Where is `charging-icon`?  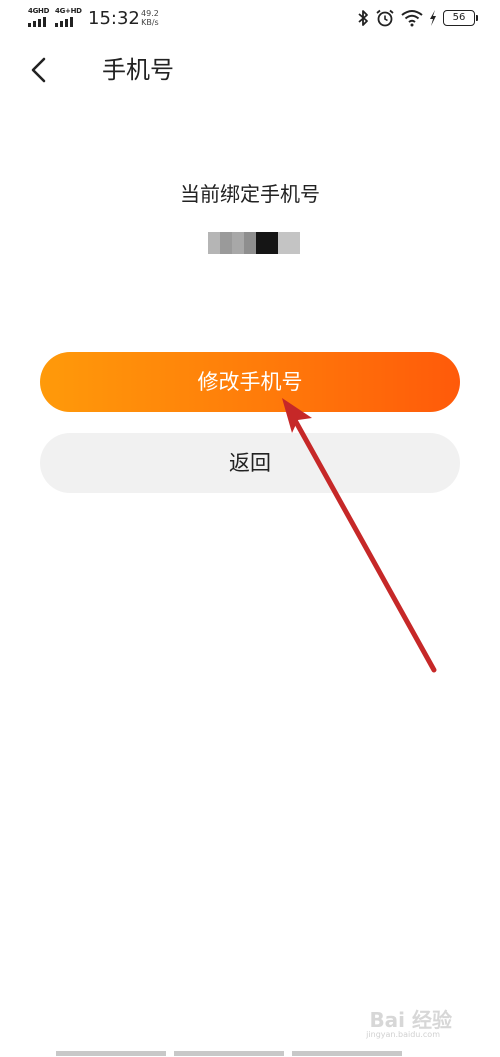
charging-icon is located at coordinates (433, 18).